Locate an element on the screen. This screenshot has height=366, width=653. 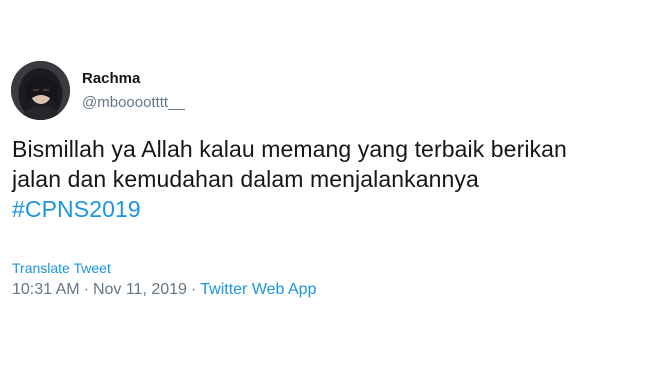
display-name: Rachma is located at coordinates (111, 79).